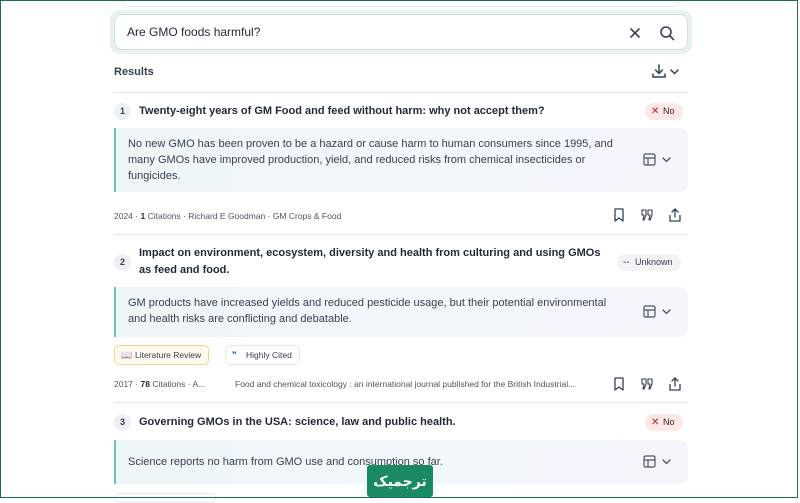 This screenshot has width=800, height=503. I want to click on result-number: 1, so click(122, 111).